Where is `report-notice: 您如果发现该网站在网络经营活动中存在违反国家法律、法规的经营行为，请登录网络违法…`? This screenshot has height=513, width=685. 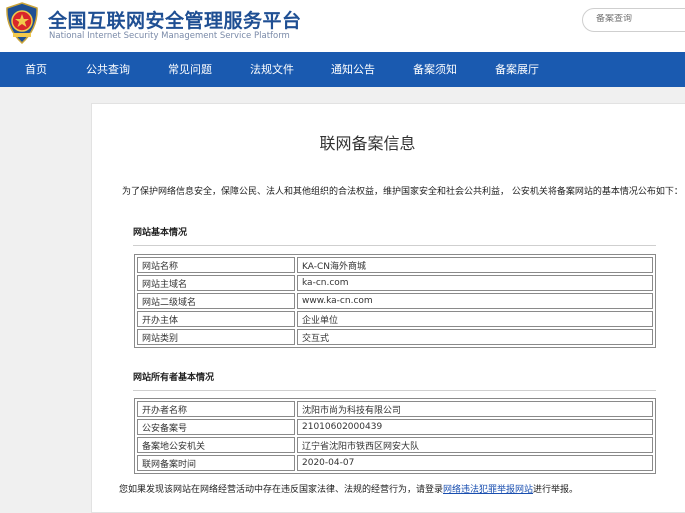
report-notice: 您如果发现该网站在网络经营活动中存在违反国家法律、法规的经营行为，请登录网络违法… is located at coordinates (348, 488).